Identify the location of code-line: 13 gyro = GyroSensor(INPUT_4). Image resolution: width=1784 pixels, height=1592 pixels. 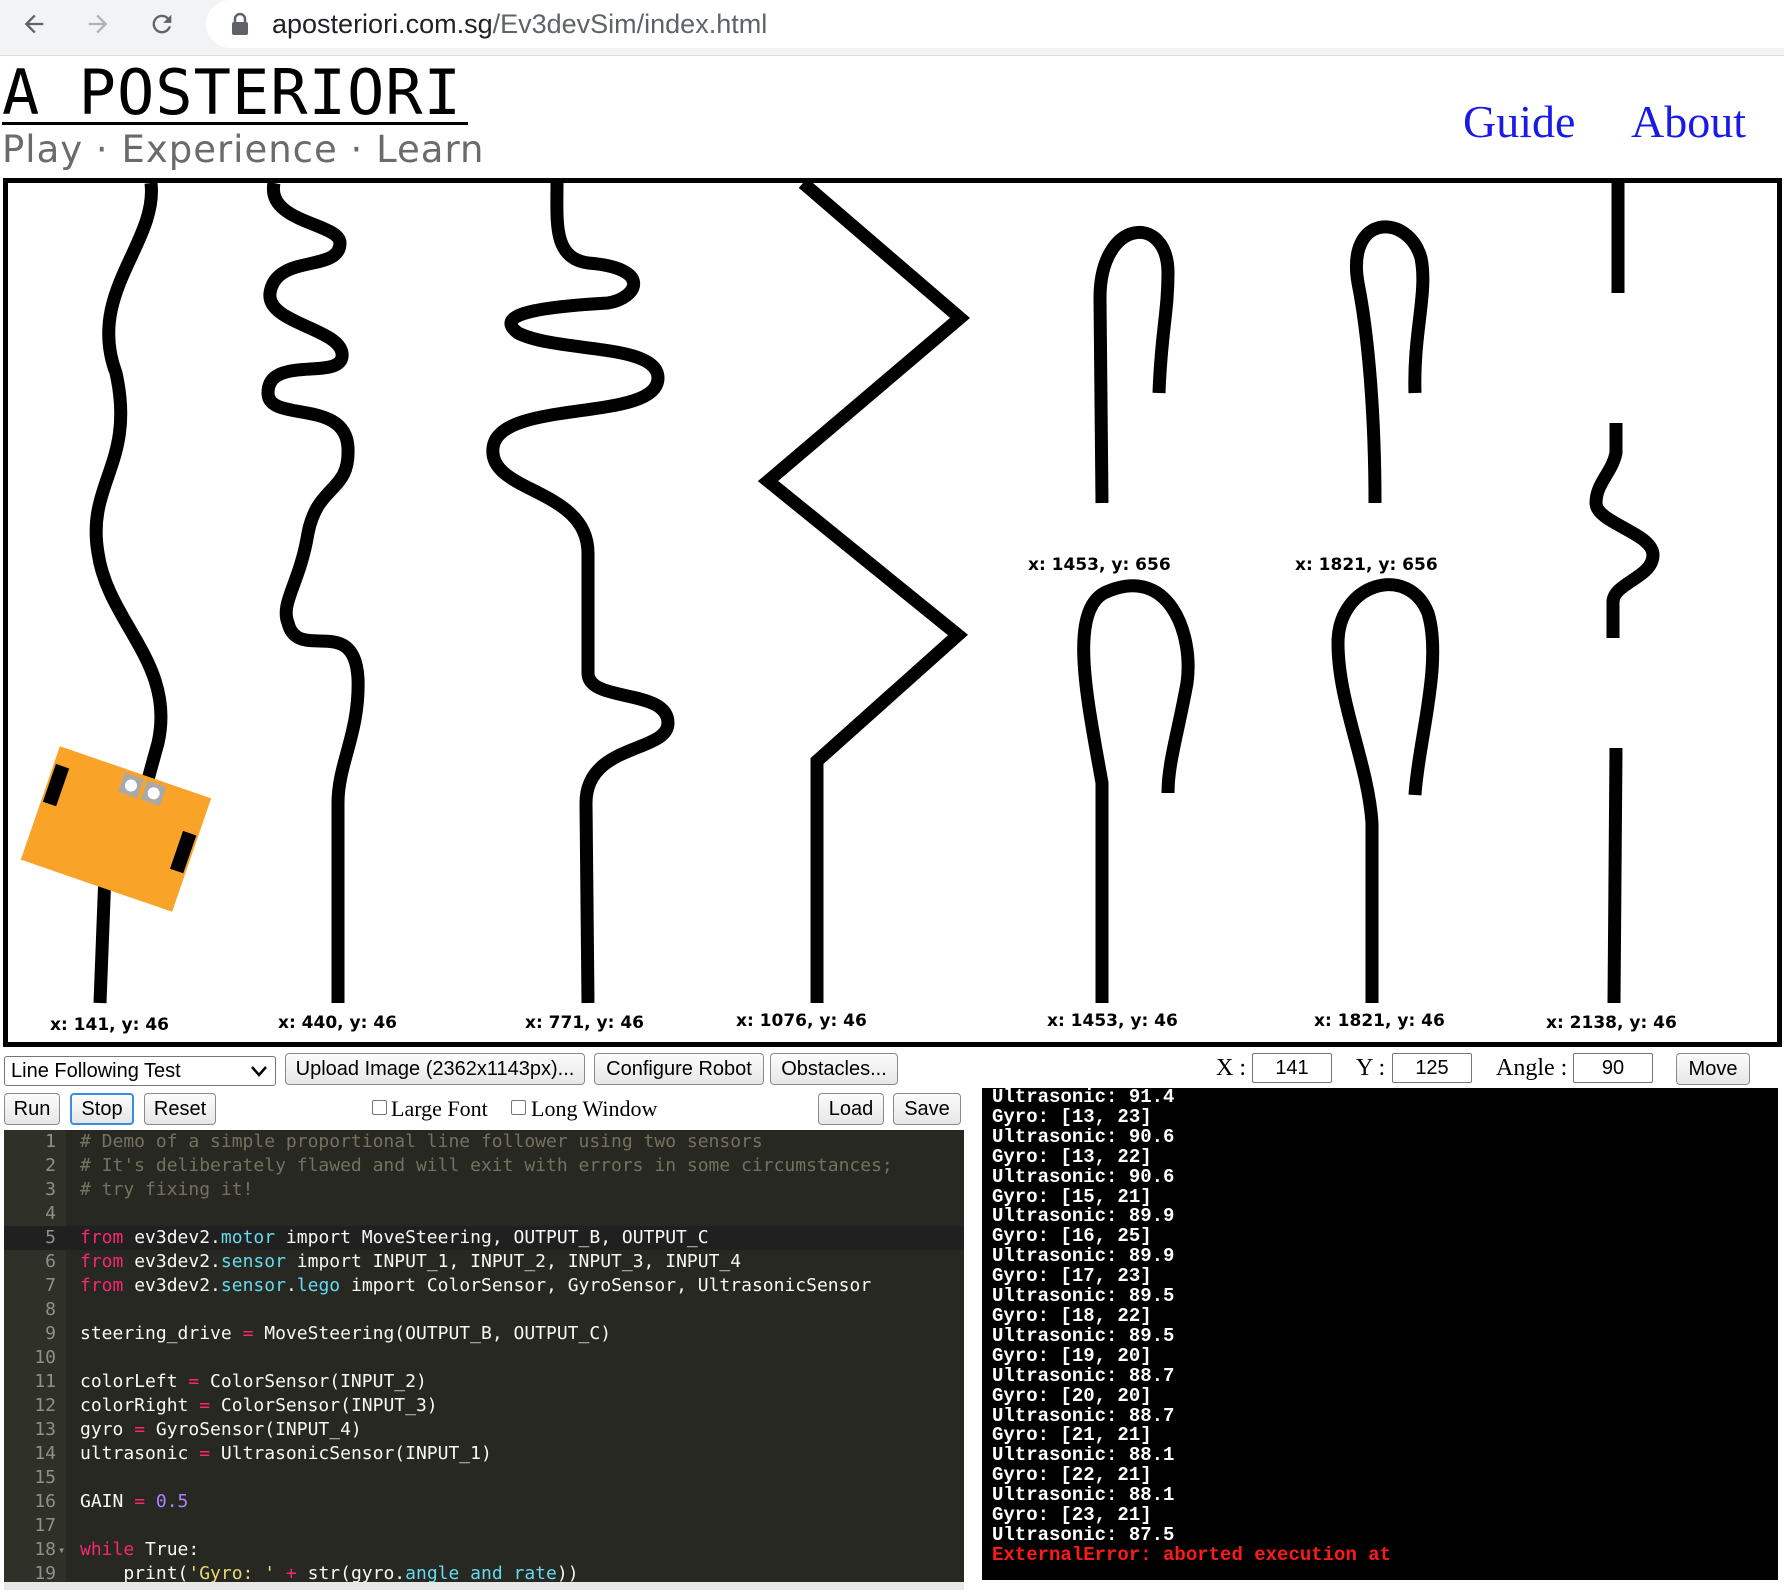
(484, 1430).